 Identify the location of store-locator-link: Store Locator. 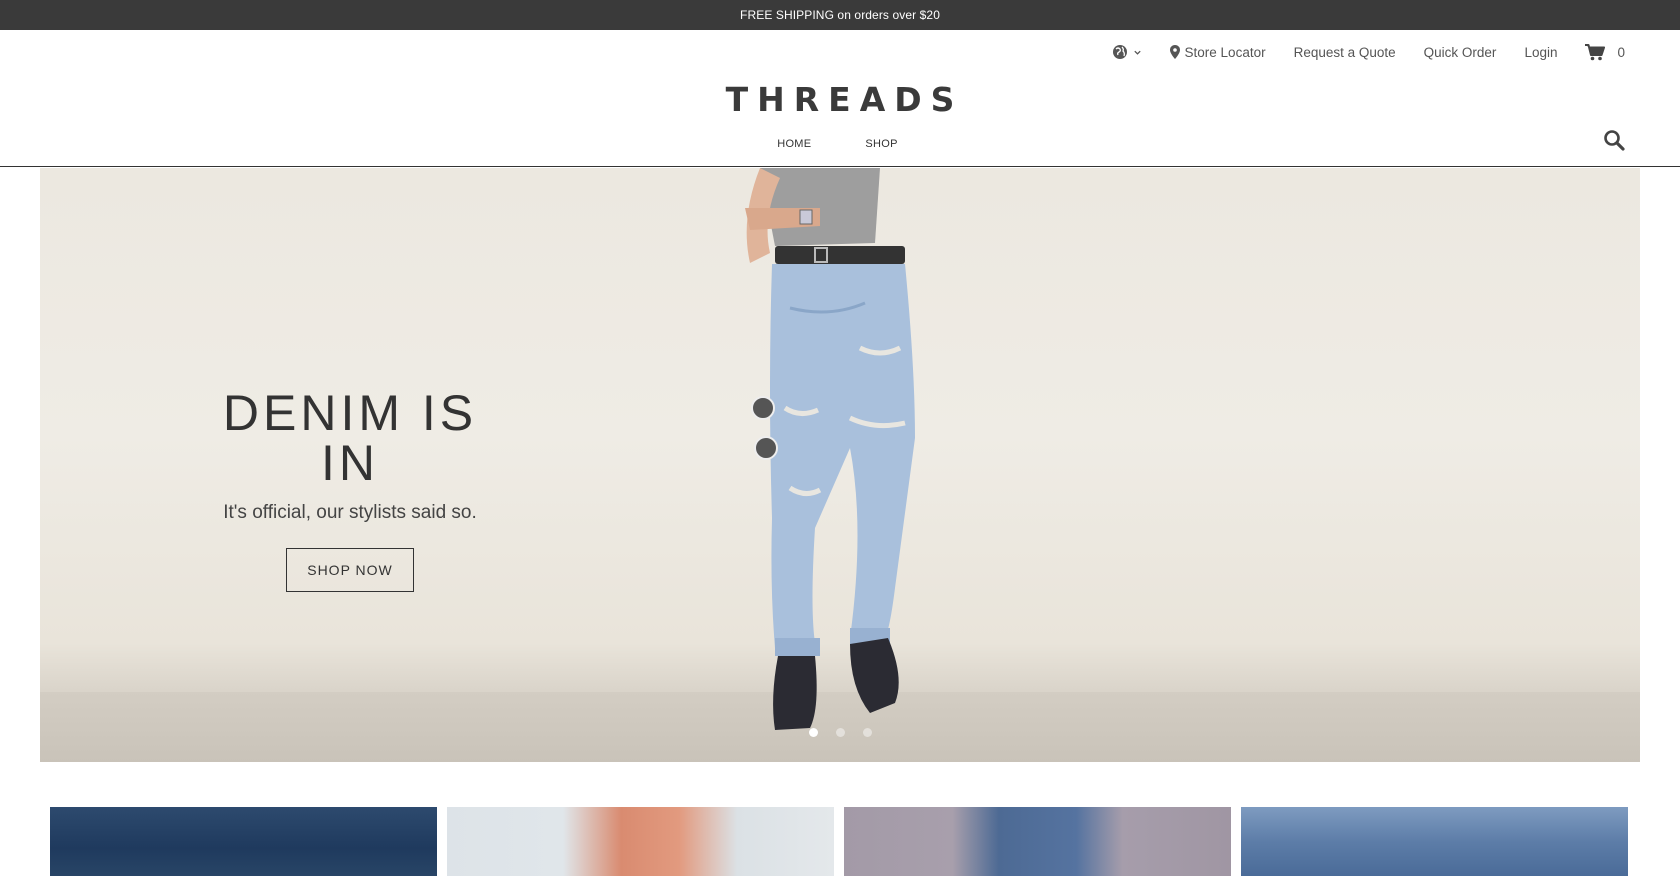
(1217, 52).